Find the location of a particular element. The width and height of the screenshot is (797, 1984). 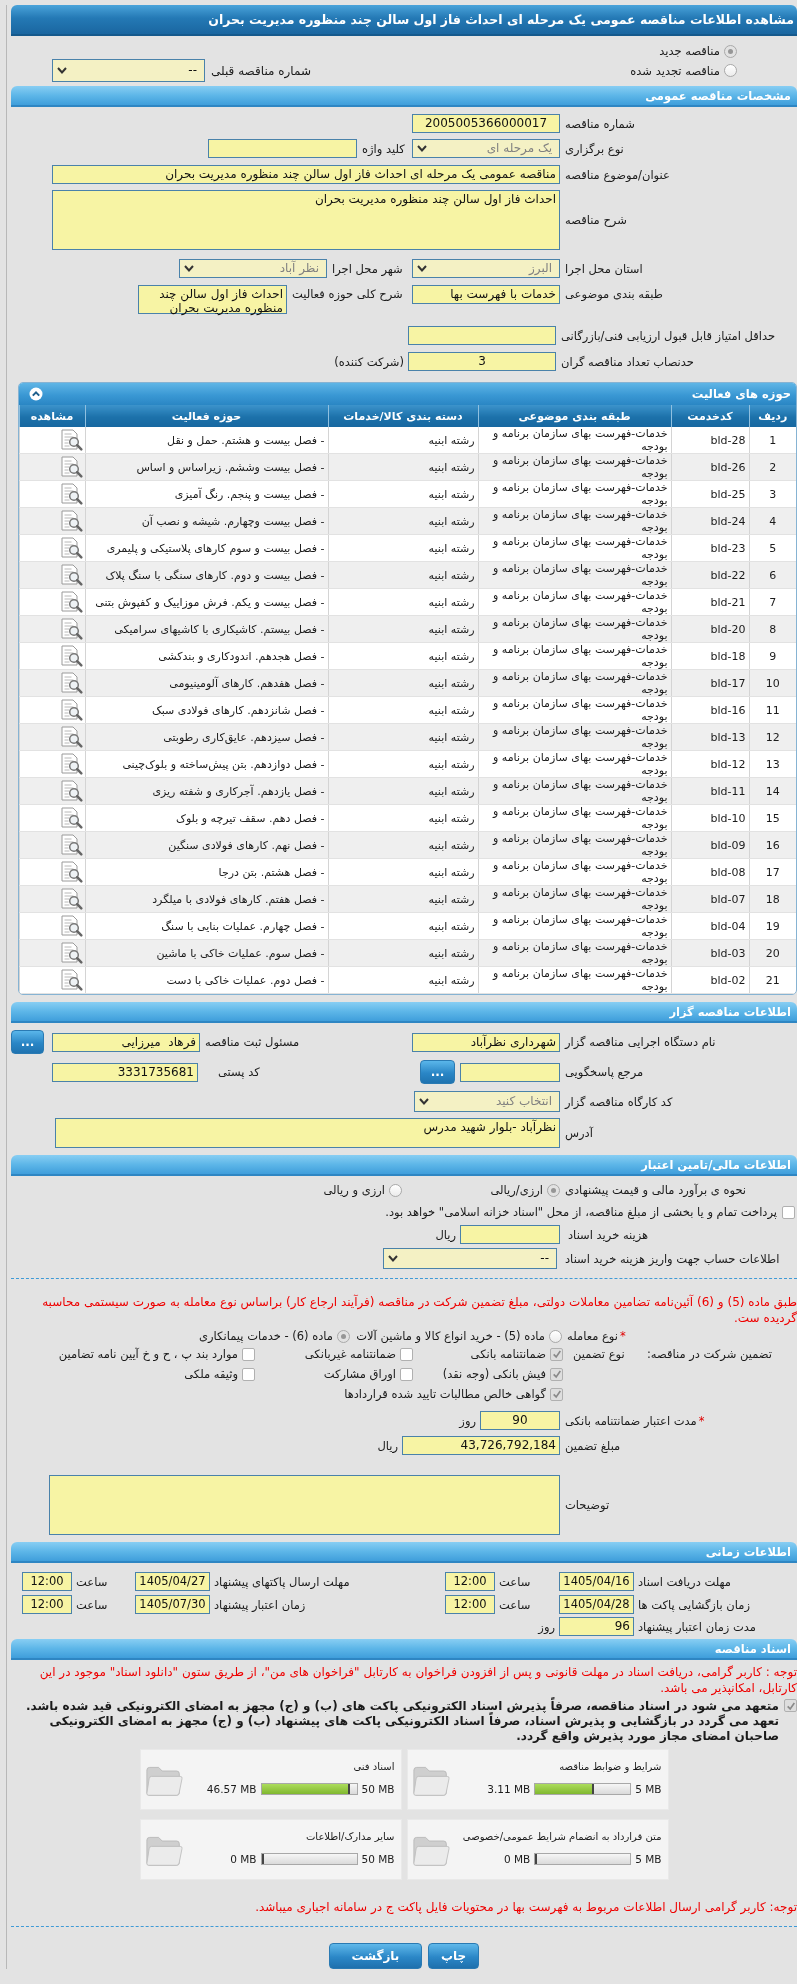

text-field: 2005005366000017 is located at coordinates (486, 123).